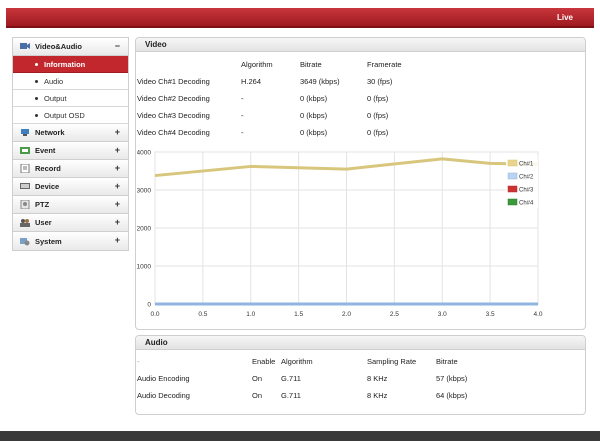  I want to click on bitrate-value: 64 (kbps), so click(452, 395).